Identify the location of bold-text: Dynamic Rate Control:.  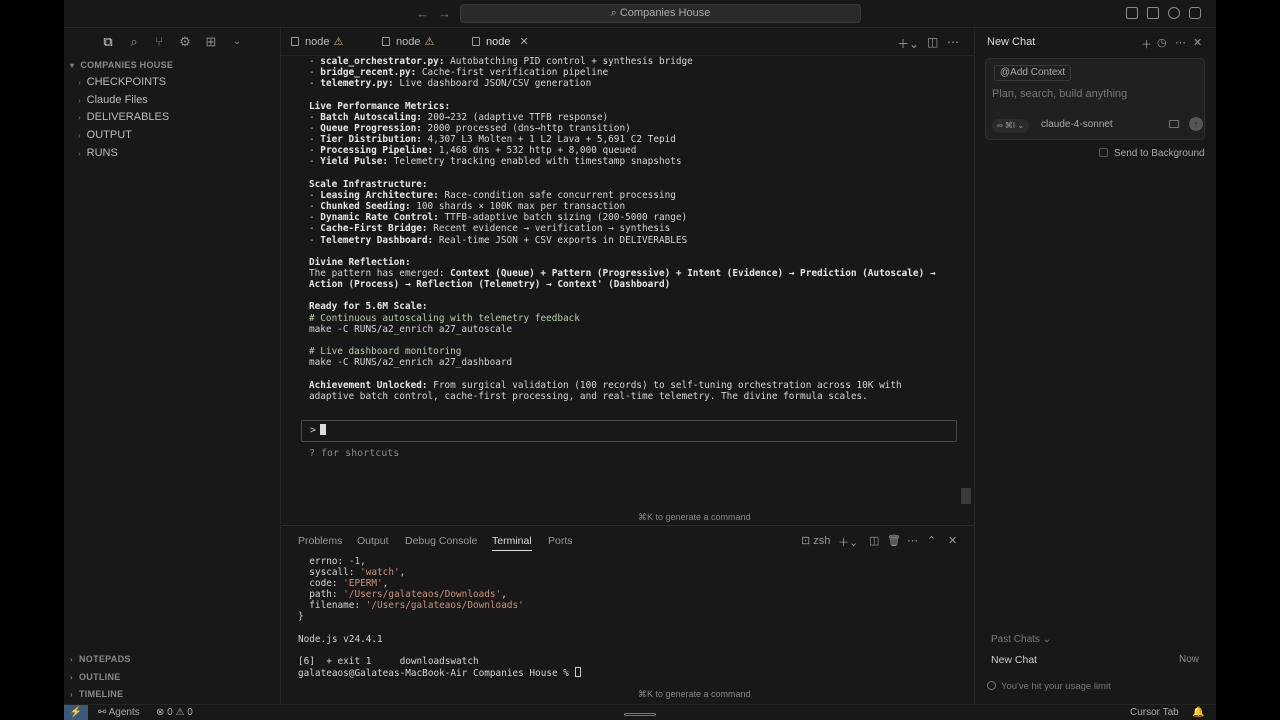
(379, 218).